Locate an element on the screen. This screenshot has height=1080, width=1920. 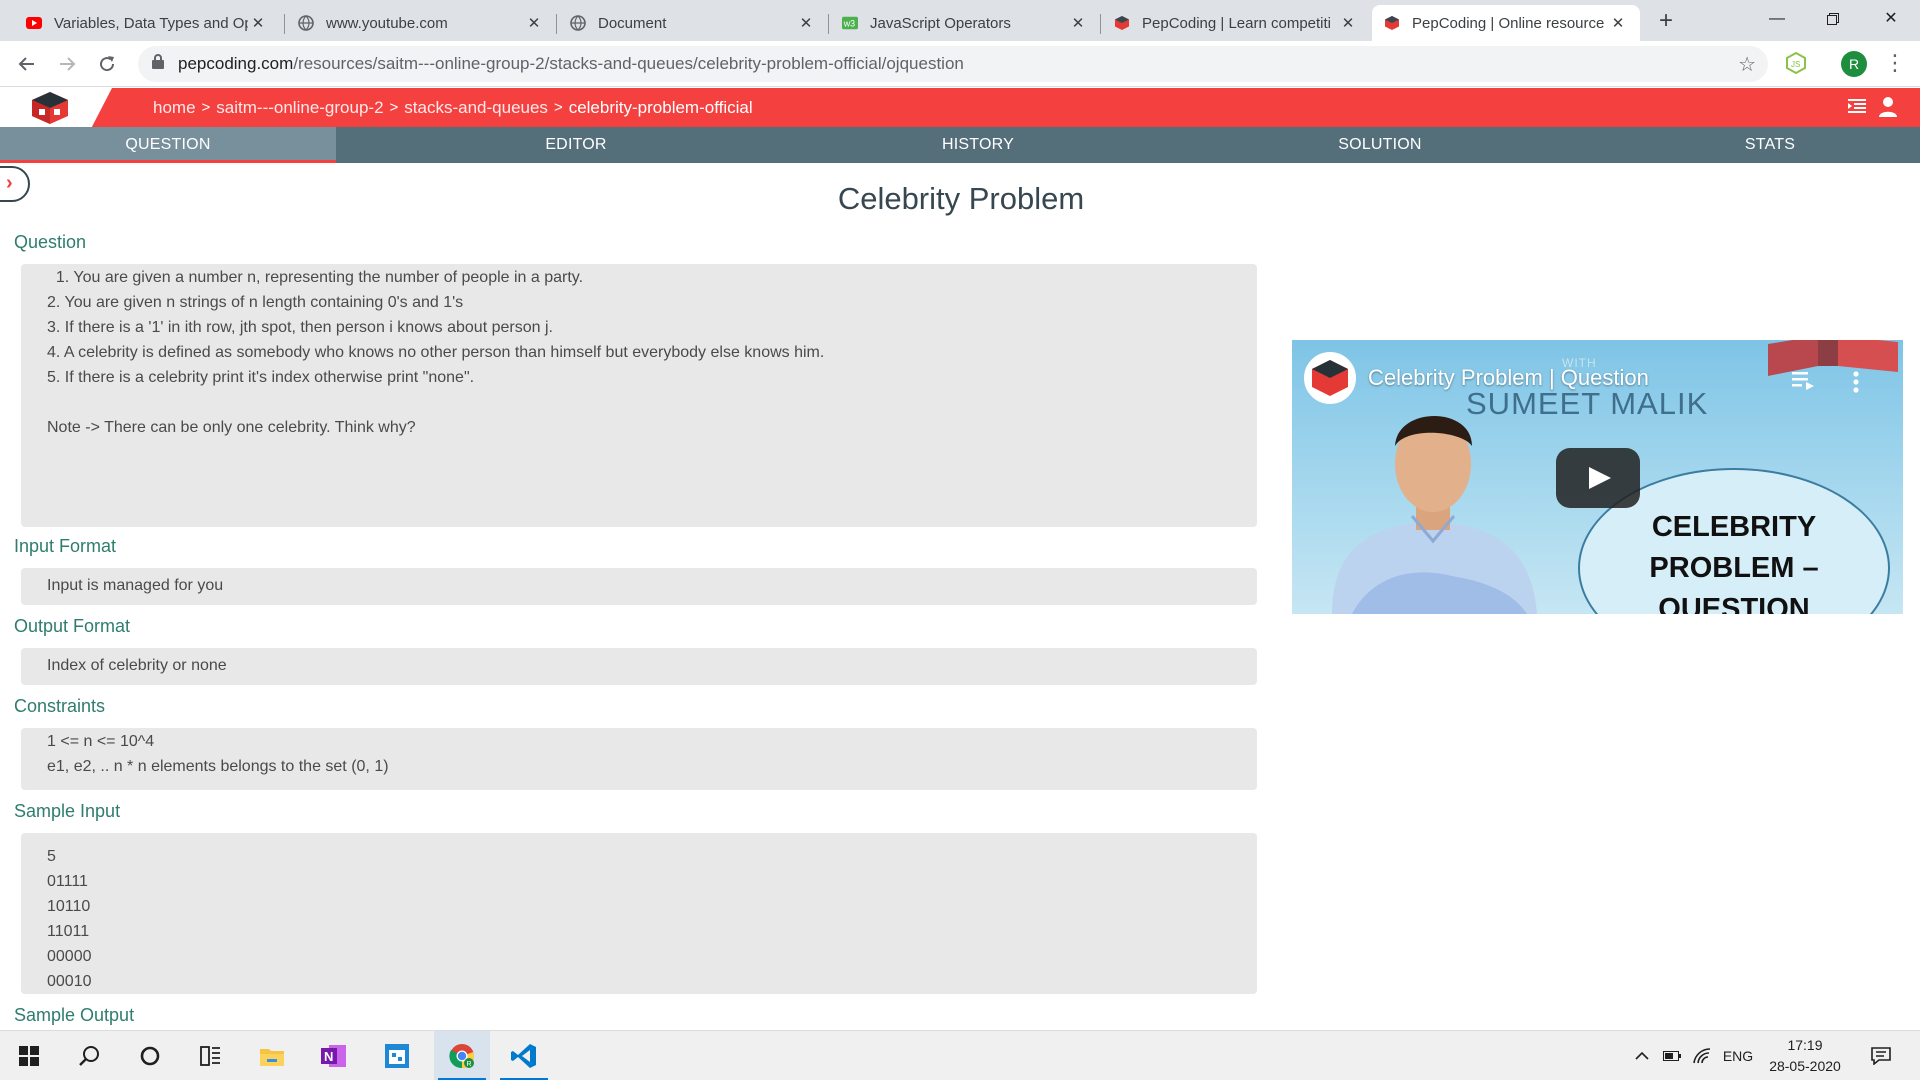
caption-line: QUESTION is located at coordinates (1734, 603).